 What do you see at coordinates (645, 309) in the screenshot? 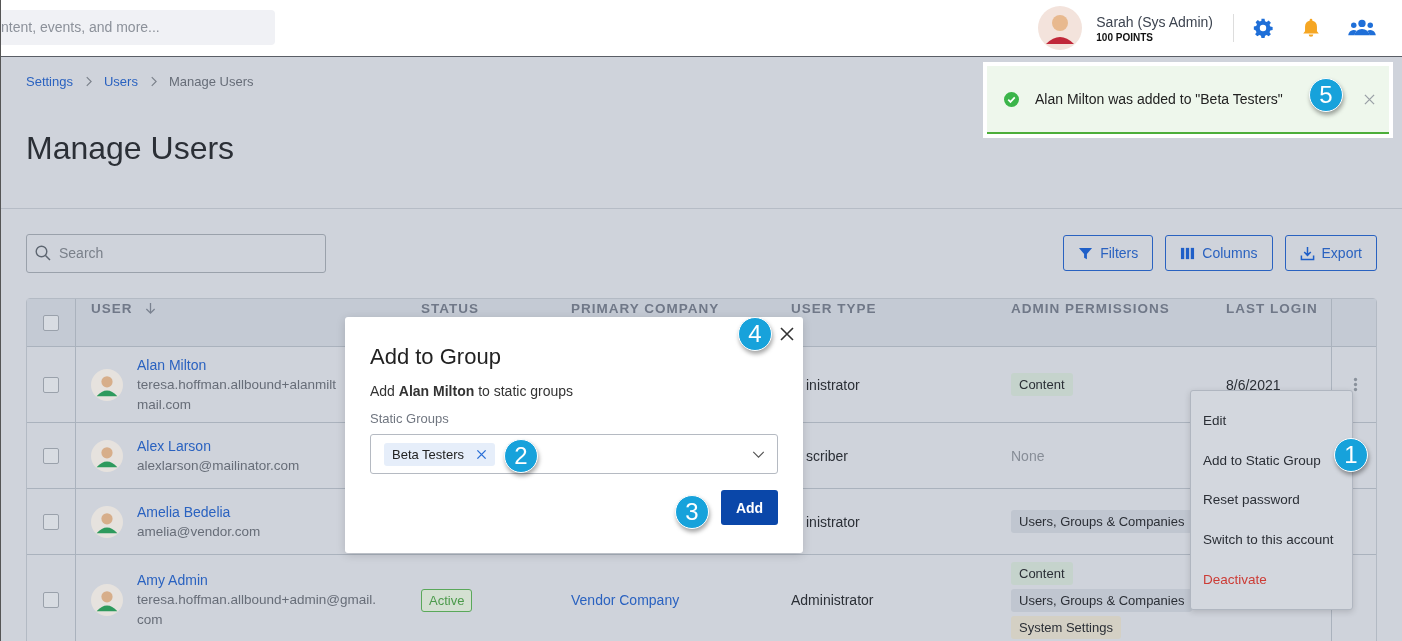
I see `column-header: PRIMARY COMPANY` at bounding box center [645, 309].